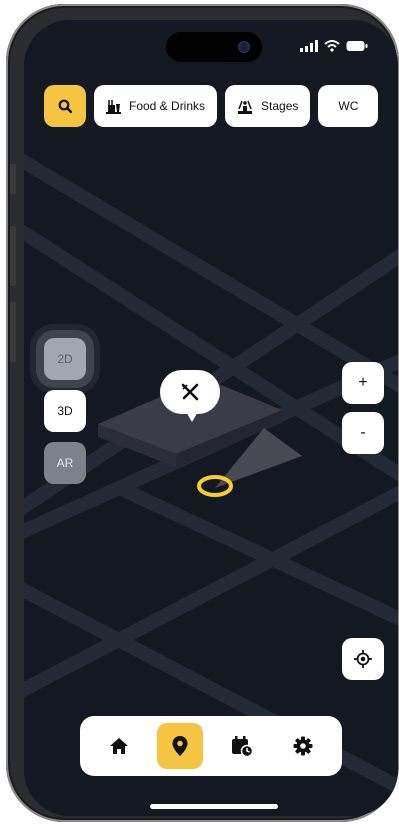 This screenshot has width=399, height=825. I want to click on crosshair-icon, so click(363, 659).